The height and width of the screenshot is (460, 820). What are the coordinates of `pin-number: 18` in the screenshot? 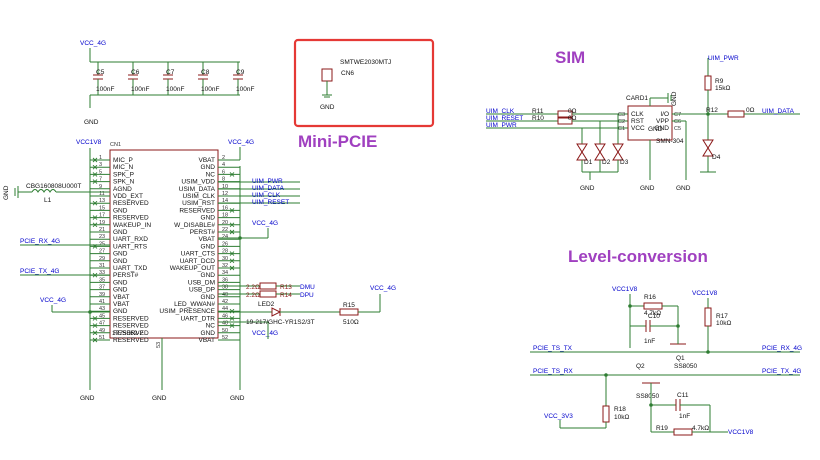 It's located at (225, 216).